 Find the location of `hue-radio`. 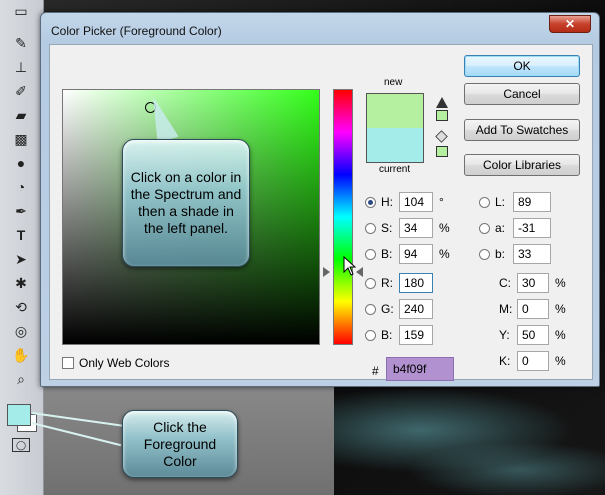

hue-radio is located at coordinates (370, 202).